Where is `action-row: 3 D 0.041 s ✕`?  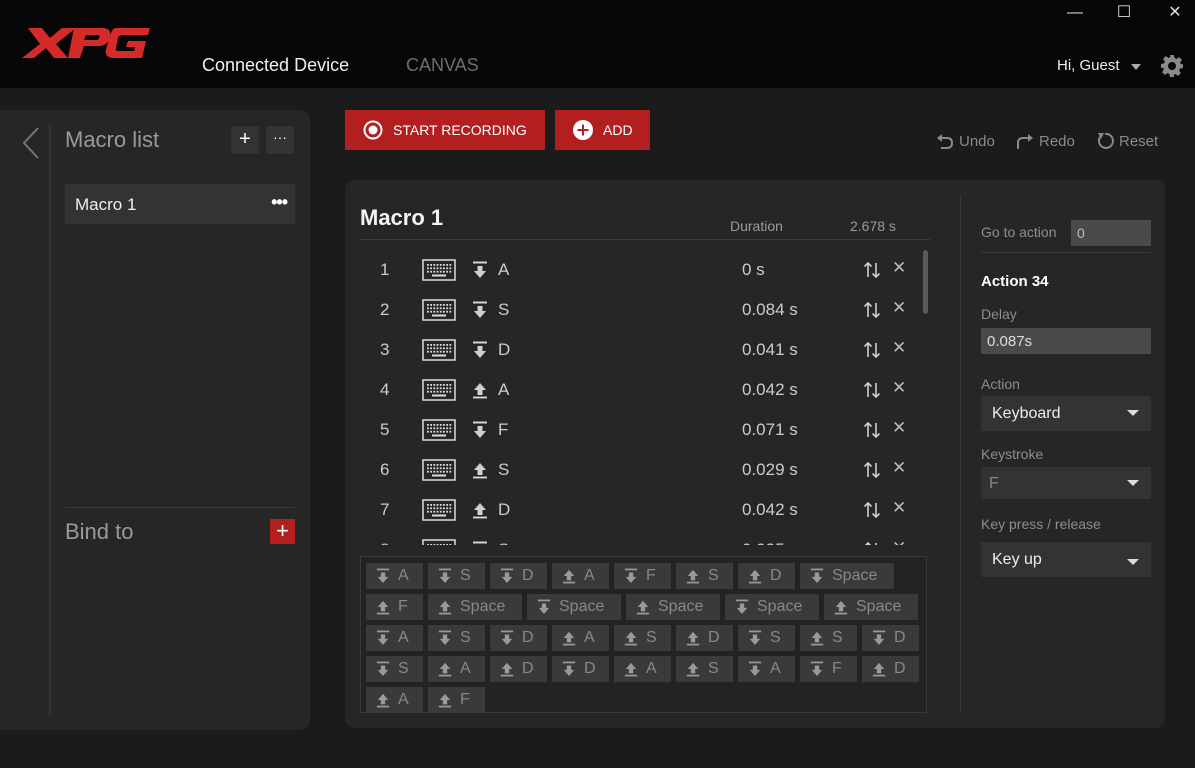
action-row: 3 D 0.041 s ✕ is located at coordinates (640, 350).